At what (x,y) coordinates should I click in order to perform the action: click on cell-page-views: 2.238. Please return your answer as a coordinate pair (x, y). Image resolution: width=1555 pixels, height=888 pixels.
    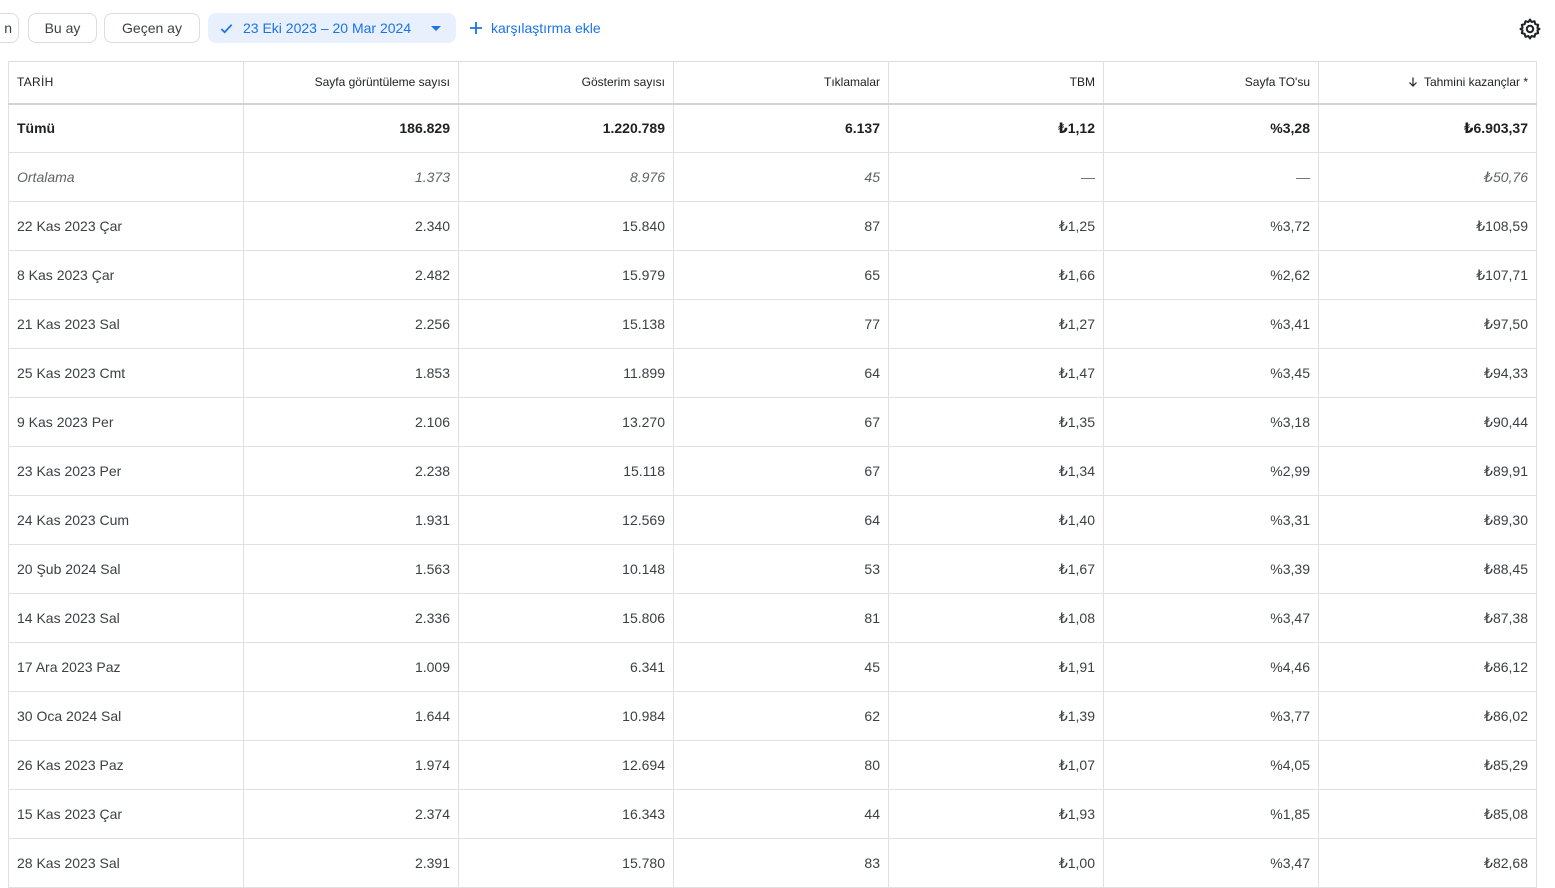
    Looking at the image, I should click on (351, 471).